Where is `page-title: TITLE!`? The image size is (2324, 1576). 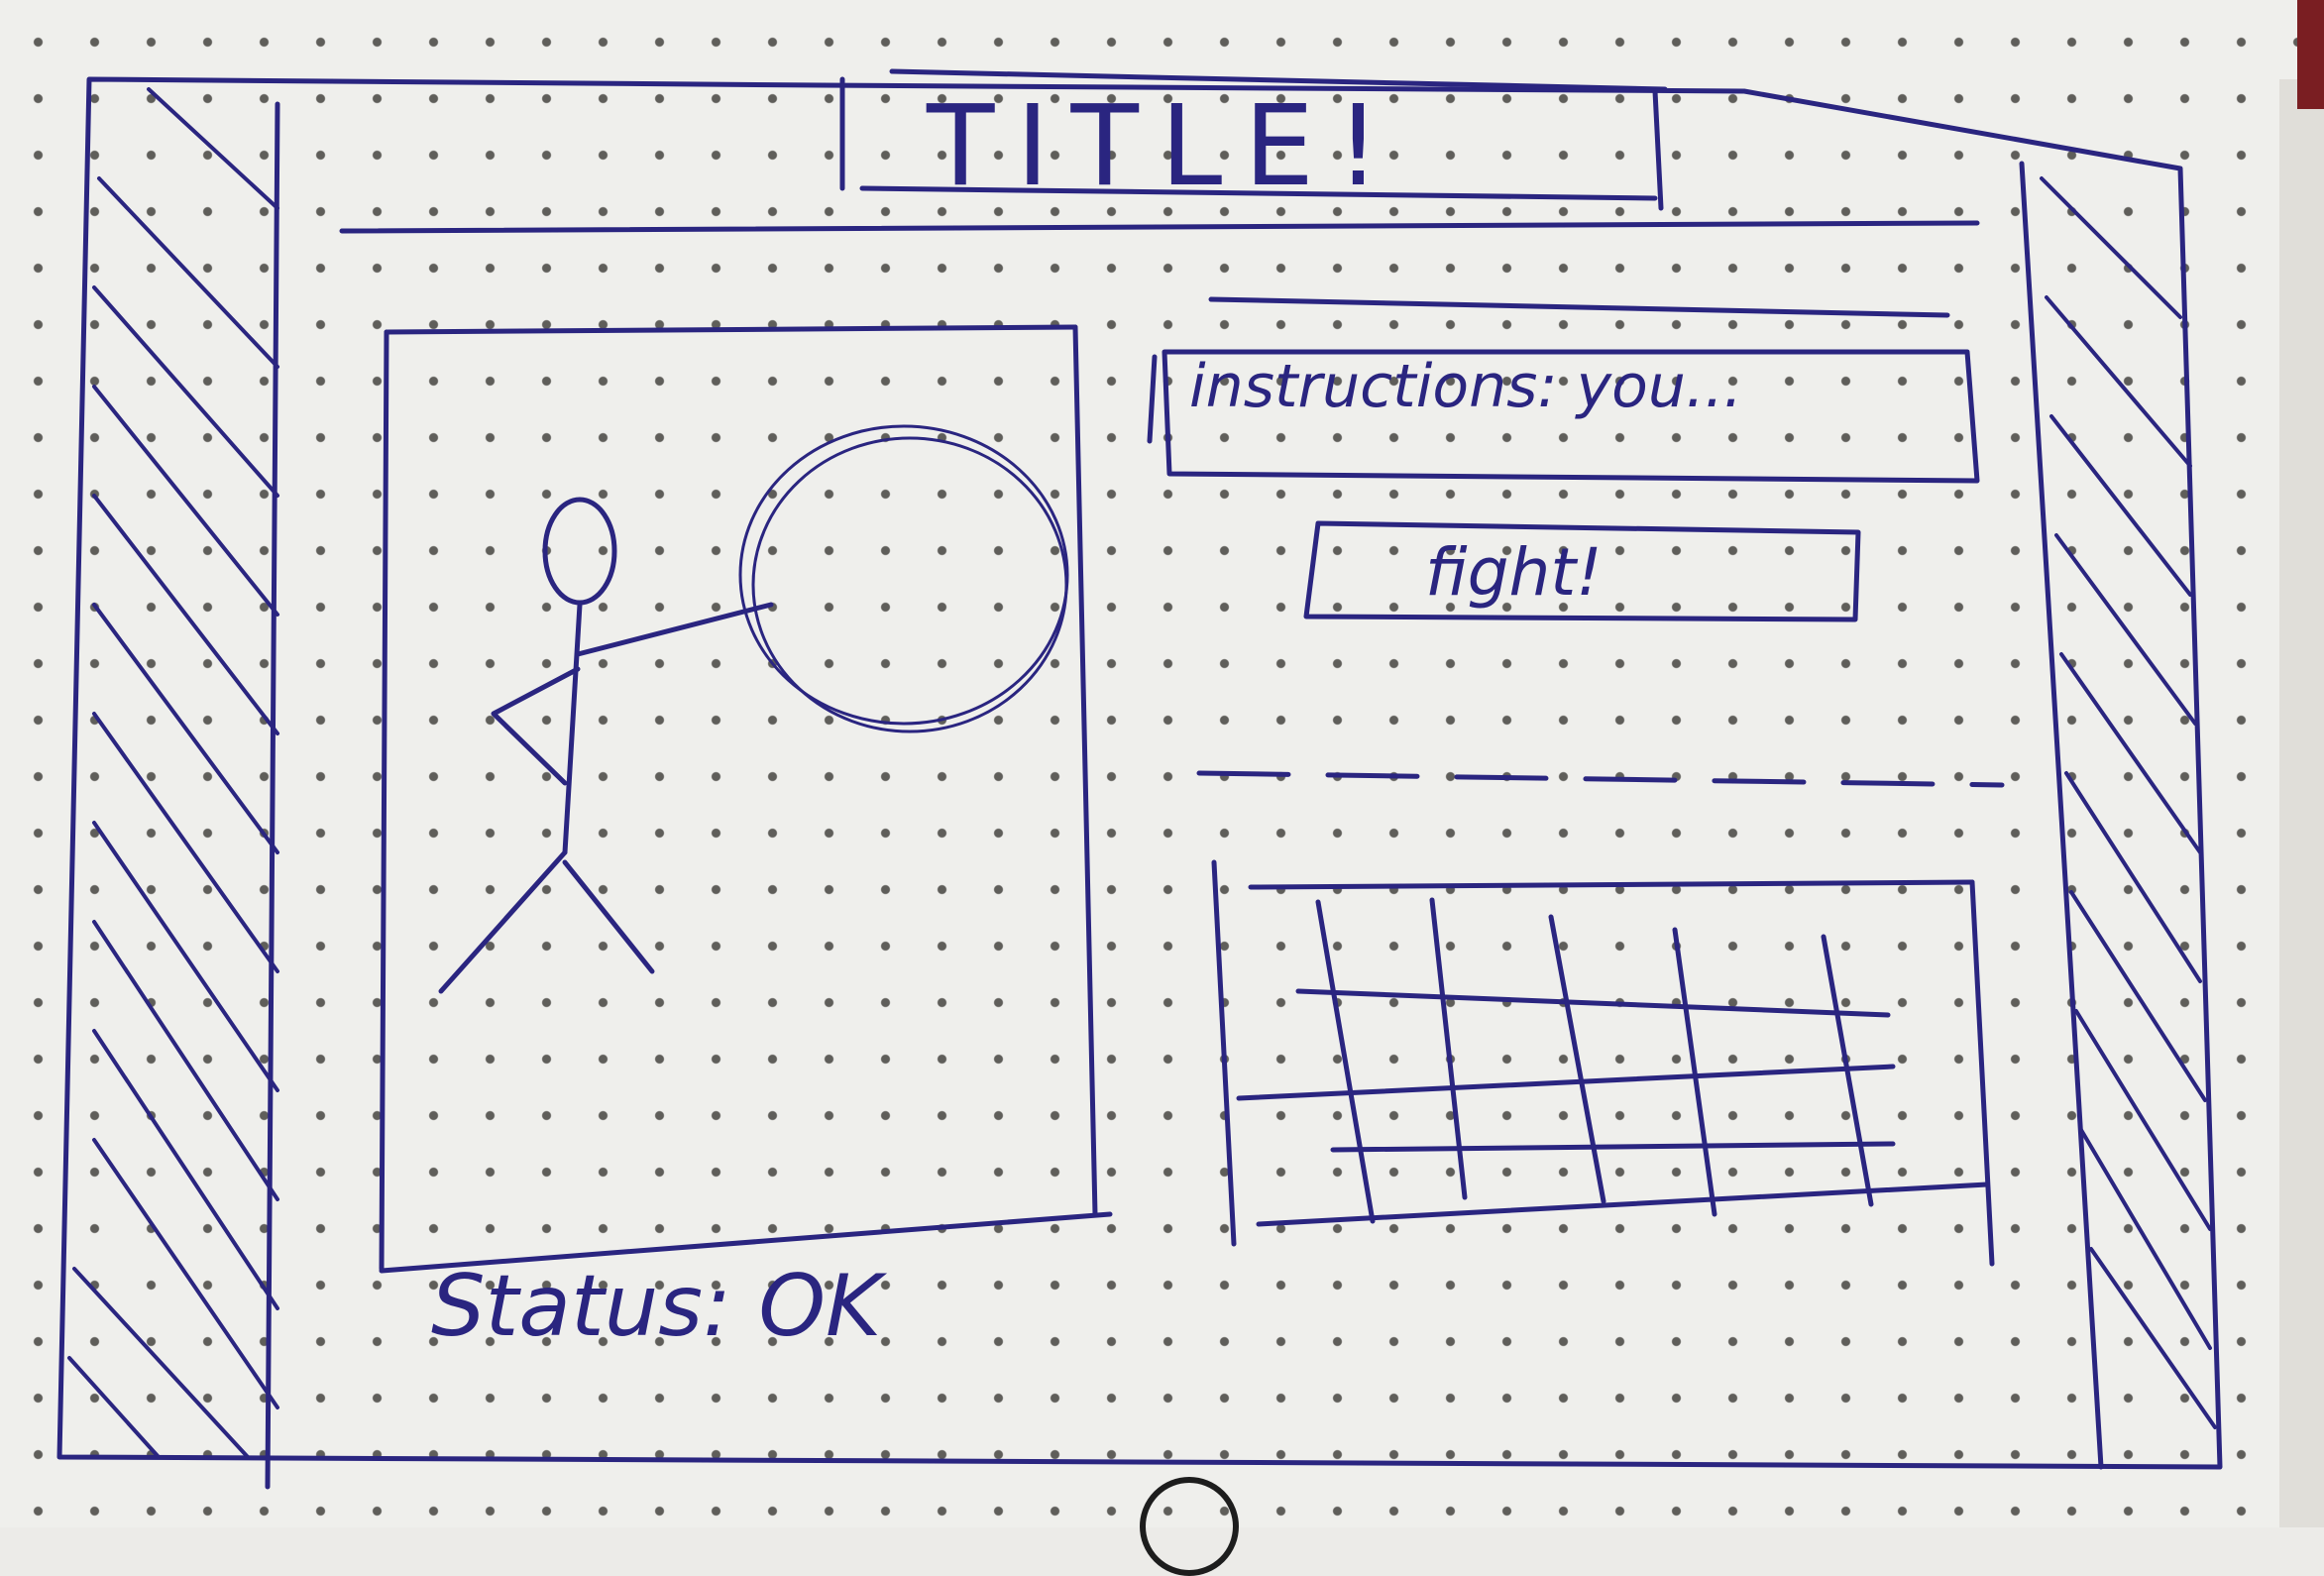 page-title: TITLE! is located at coordinates (1164, 146).